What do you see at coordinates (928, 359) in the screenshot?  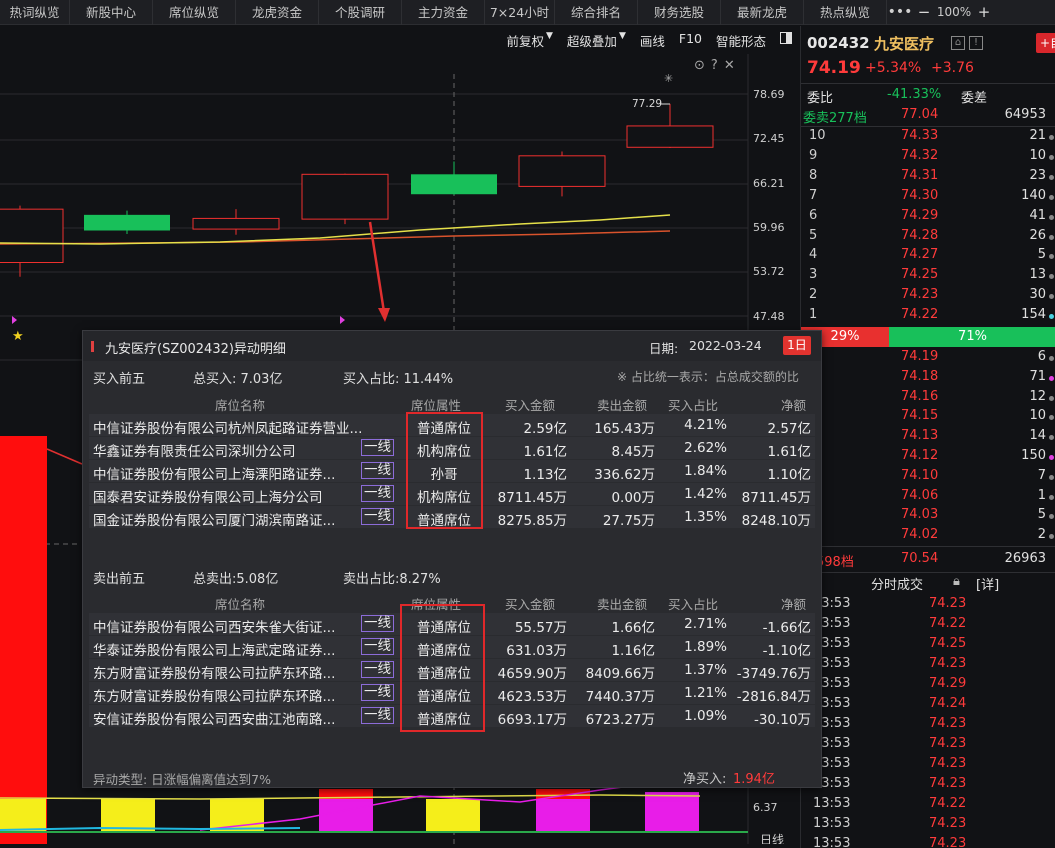 I see `bid-level: 74.19 6` at bounding box center [928, 359].